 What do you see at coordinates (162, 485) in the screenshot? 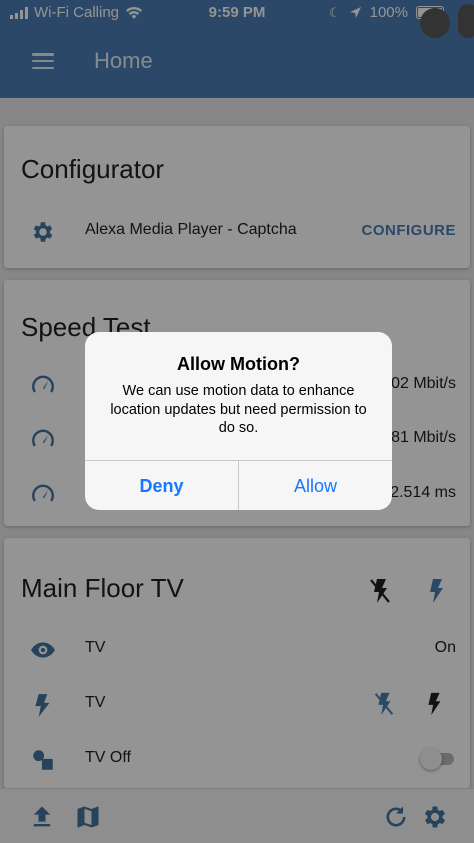
I see `deny-button: Deny` at bounding box center [162, 485].